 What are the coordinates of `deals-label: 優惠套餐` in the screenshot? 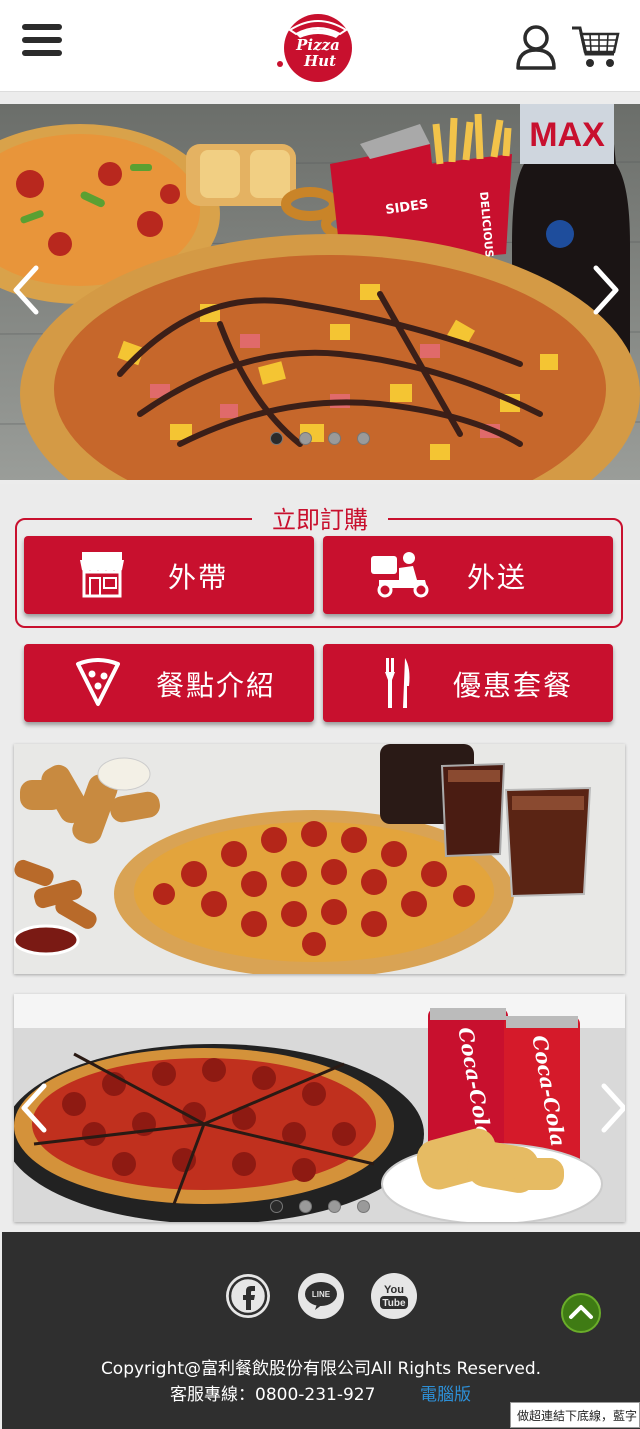 It's located at (513, 685).